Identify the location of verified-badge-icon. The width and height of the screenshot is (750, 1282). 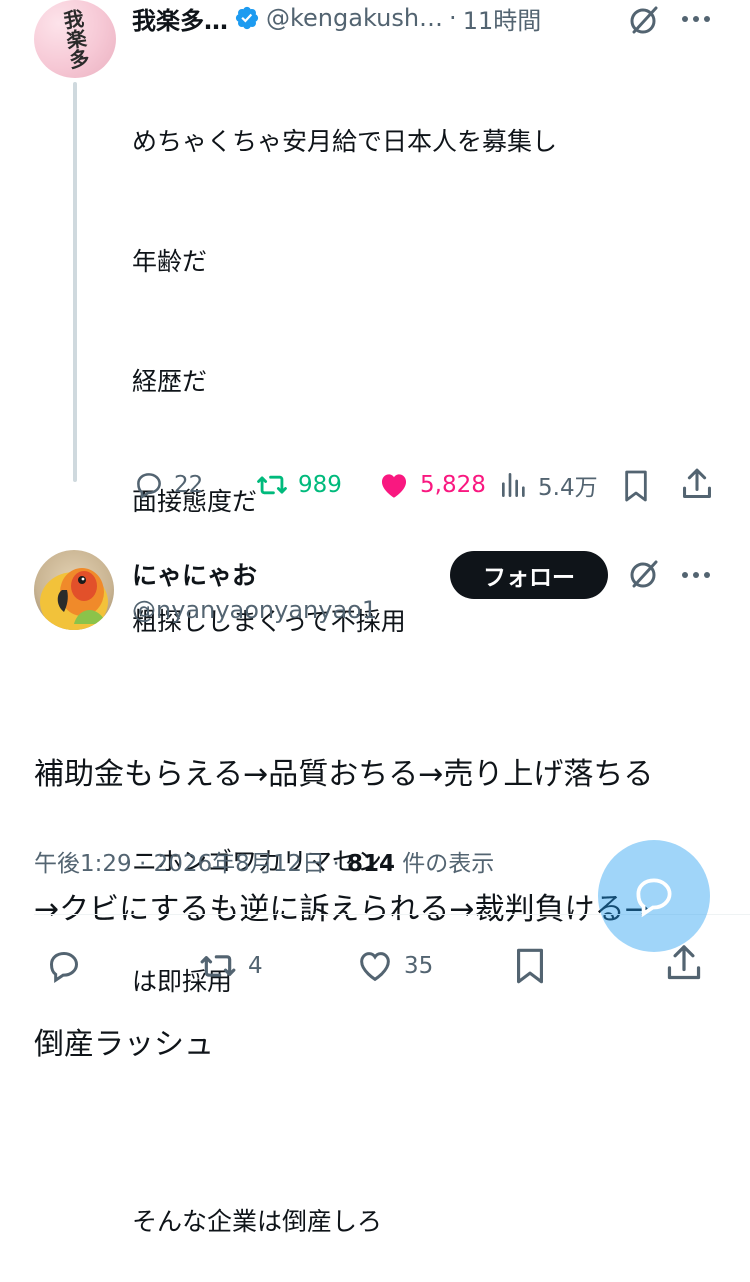
(247, 18).